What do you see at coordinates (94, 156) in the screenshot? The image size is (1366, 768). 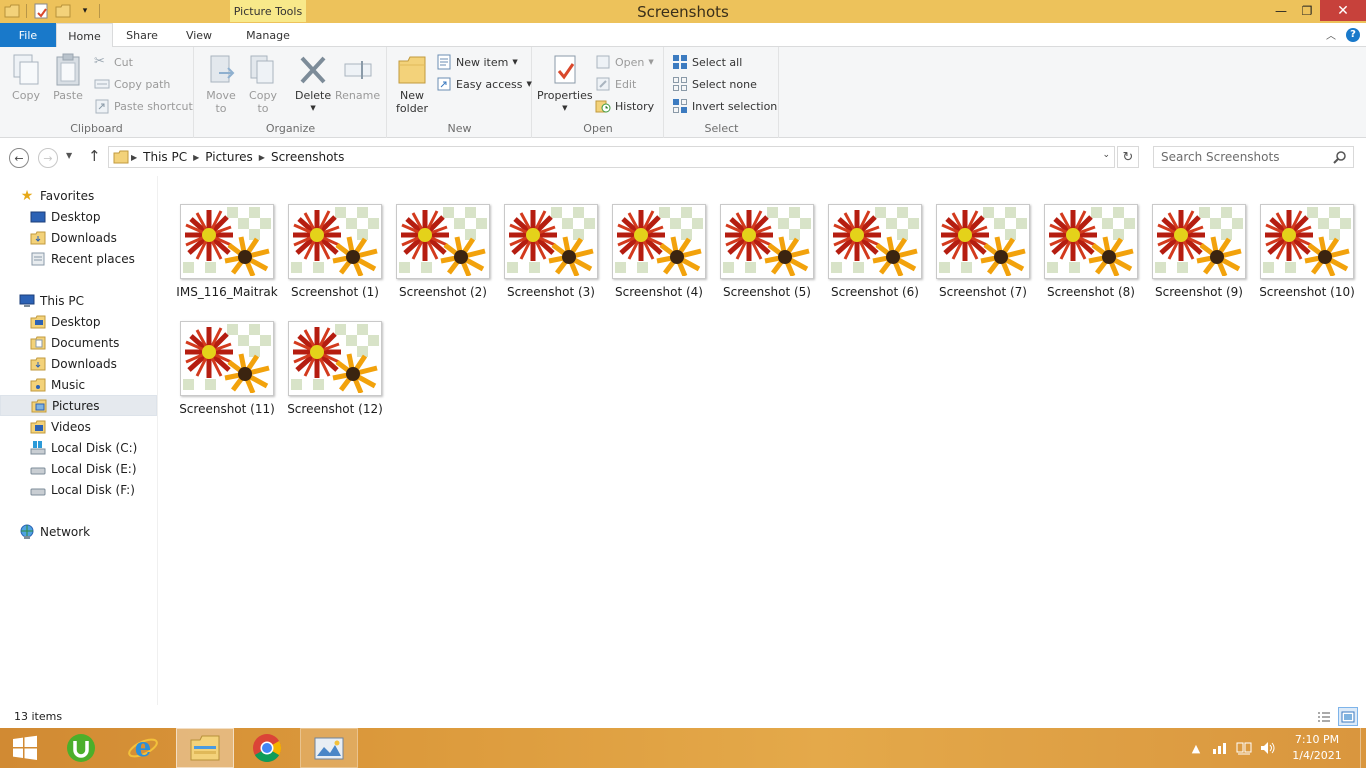 I see `up-arrow-icon: ↑` at bounding box center [94, 156].